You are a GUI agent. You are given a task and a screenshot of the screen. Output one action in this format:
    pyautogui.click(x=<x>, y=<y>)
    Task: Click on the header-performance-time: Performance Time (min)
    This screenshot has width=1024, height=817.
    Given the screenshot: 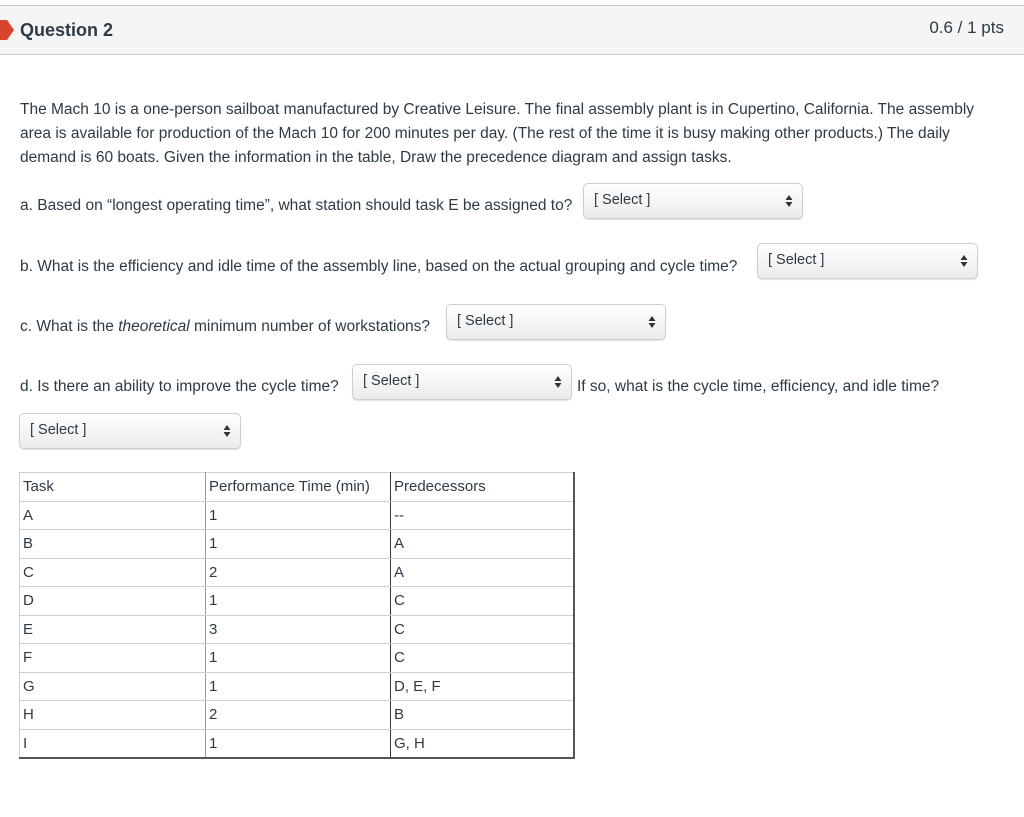 What is the action you would take?
    pyautogui.click(x=298, y=487)
    